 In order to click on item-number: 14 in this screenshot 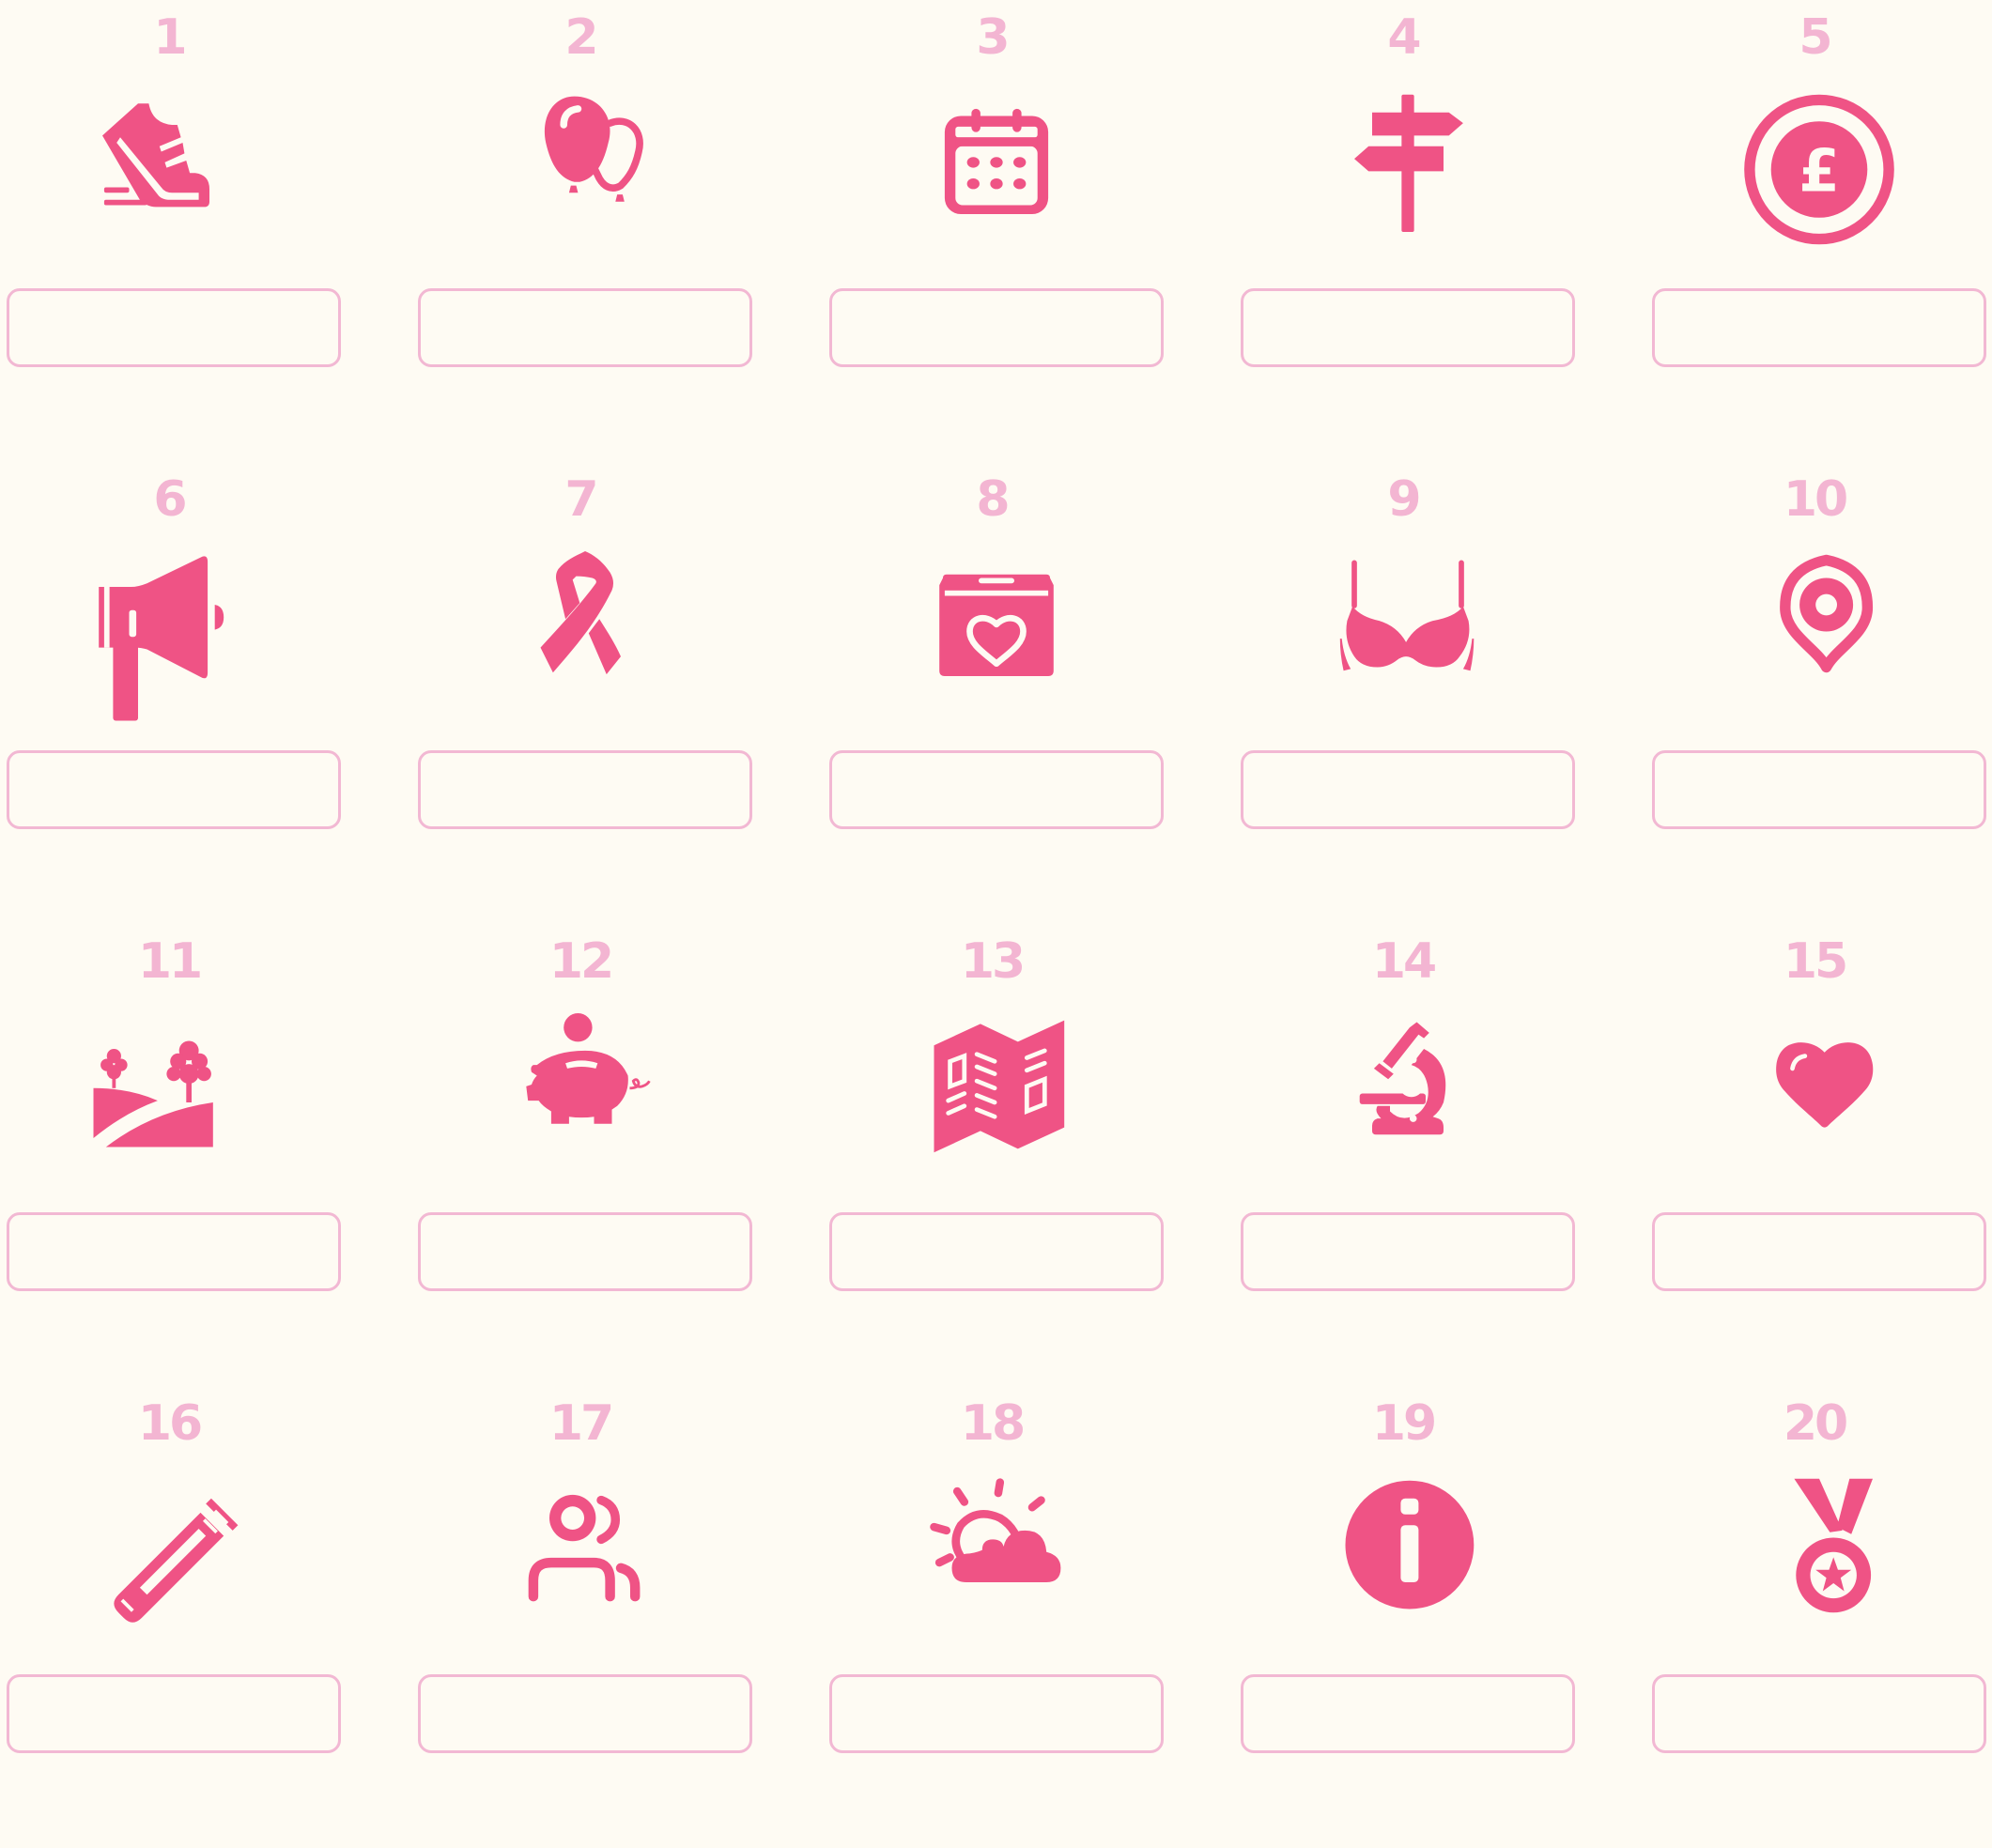, I will do `click(1404, 961)`.